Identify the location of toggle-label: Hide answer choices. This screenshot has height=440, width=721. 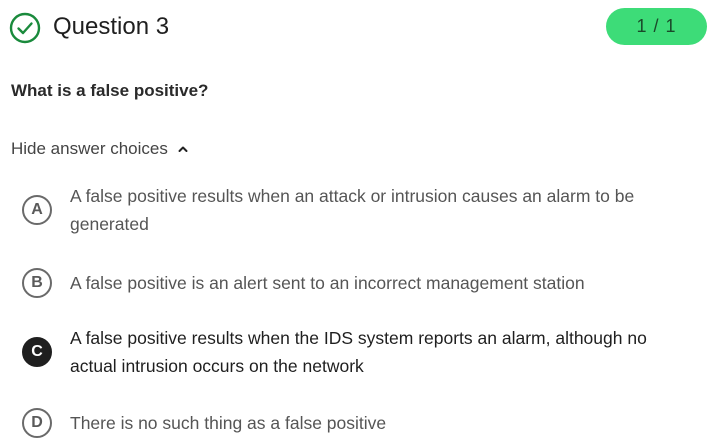
(89, 148).